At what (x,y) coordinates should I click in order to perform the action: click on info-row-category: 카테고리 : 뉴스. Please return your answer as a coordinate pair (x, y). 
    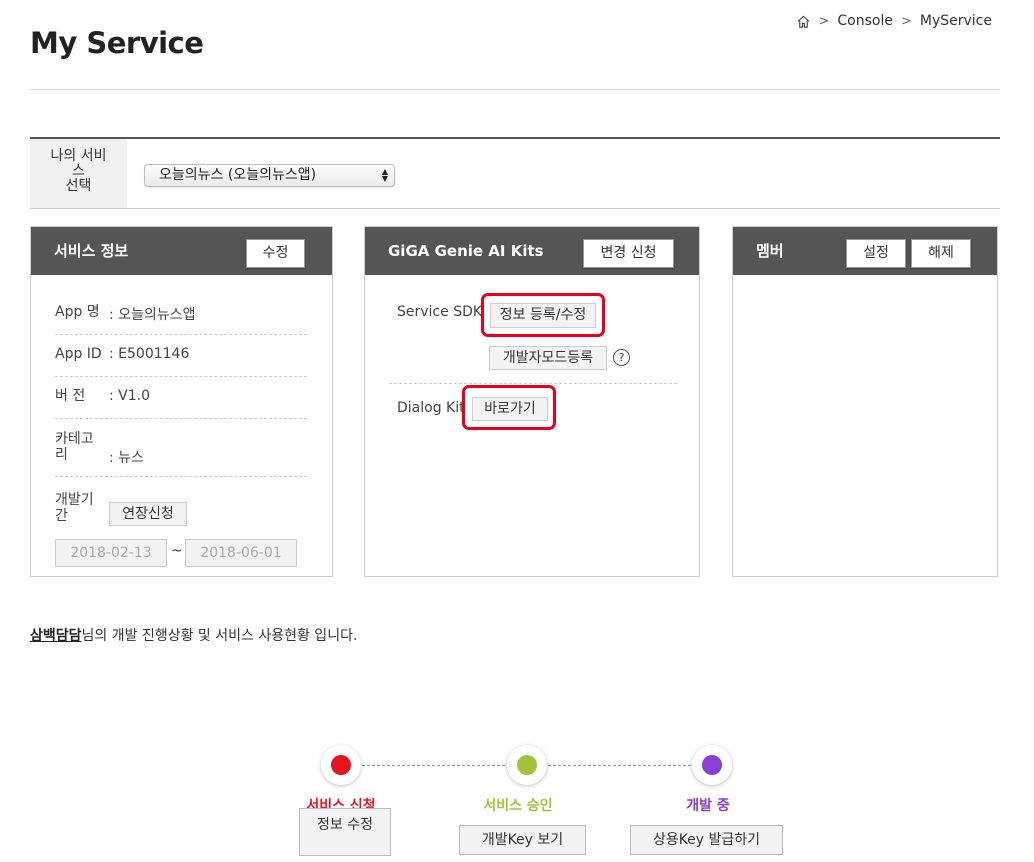
    Looking at the image, I should click on (181, 448).